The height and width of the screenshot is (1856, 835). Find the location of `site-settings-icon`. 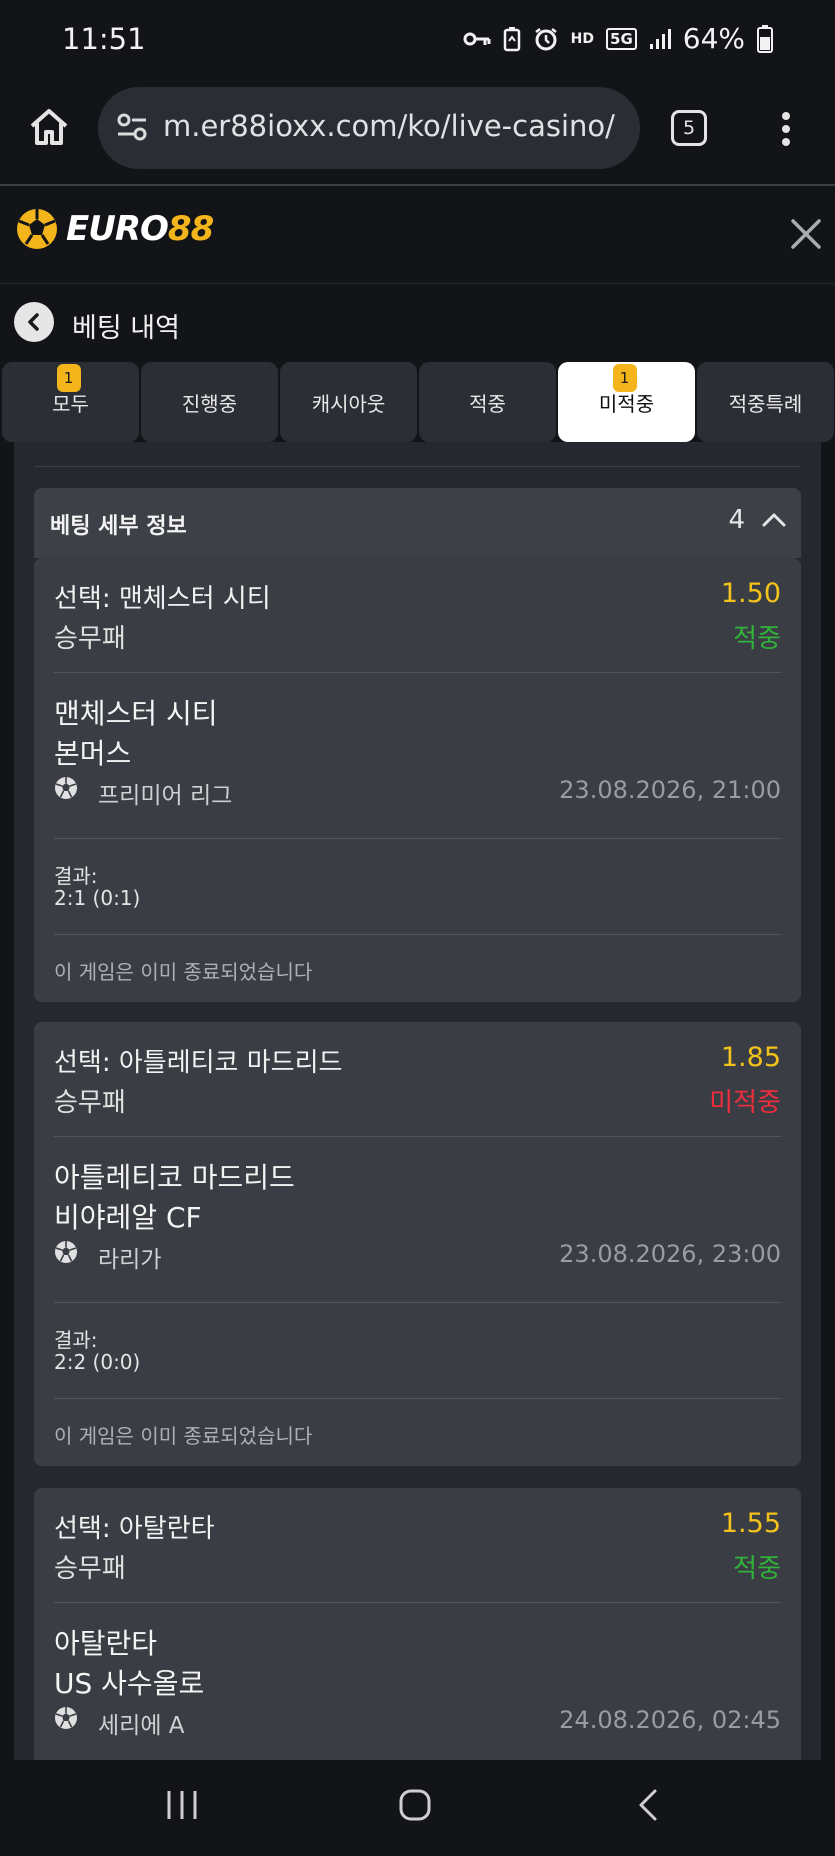

site-settings-icon is located at coordinates (132, 129).